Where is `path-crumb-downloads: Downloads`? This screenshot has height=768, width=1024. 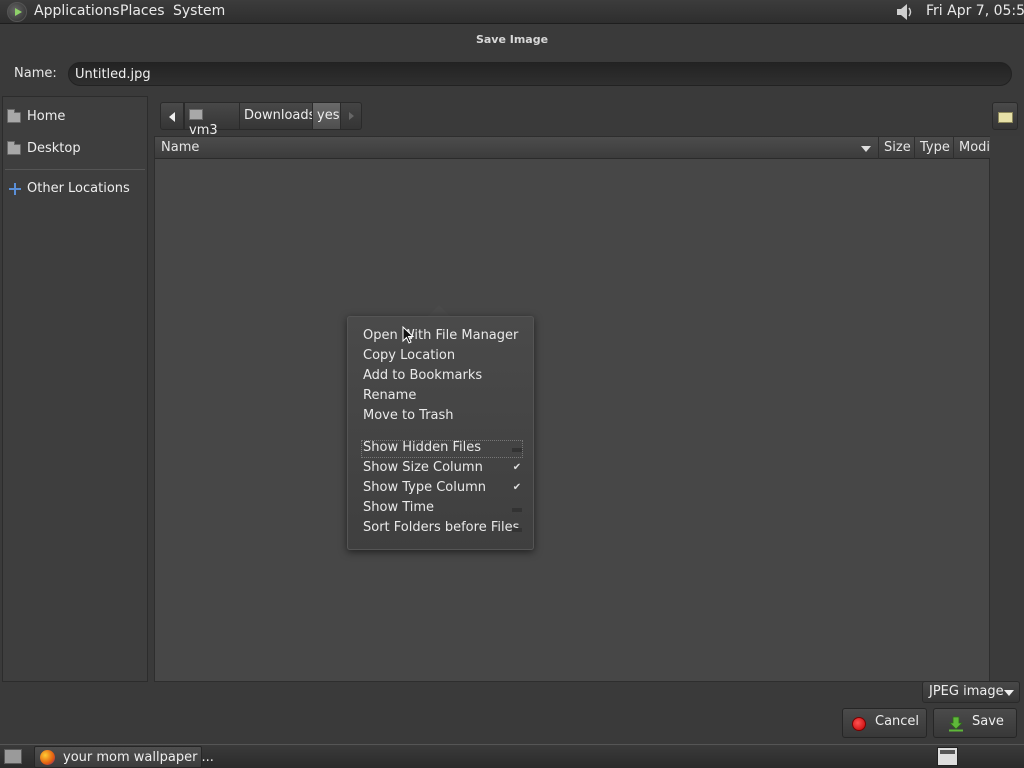
path-crumb-downloads: Downloads is located at coordinates (277, 116).